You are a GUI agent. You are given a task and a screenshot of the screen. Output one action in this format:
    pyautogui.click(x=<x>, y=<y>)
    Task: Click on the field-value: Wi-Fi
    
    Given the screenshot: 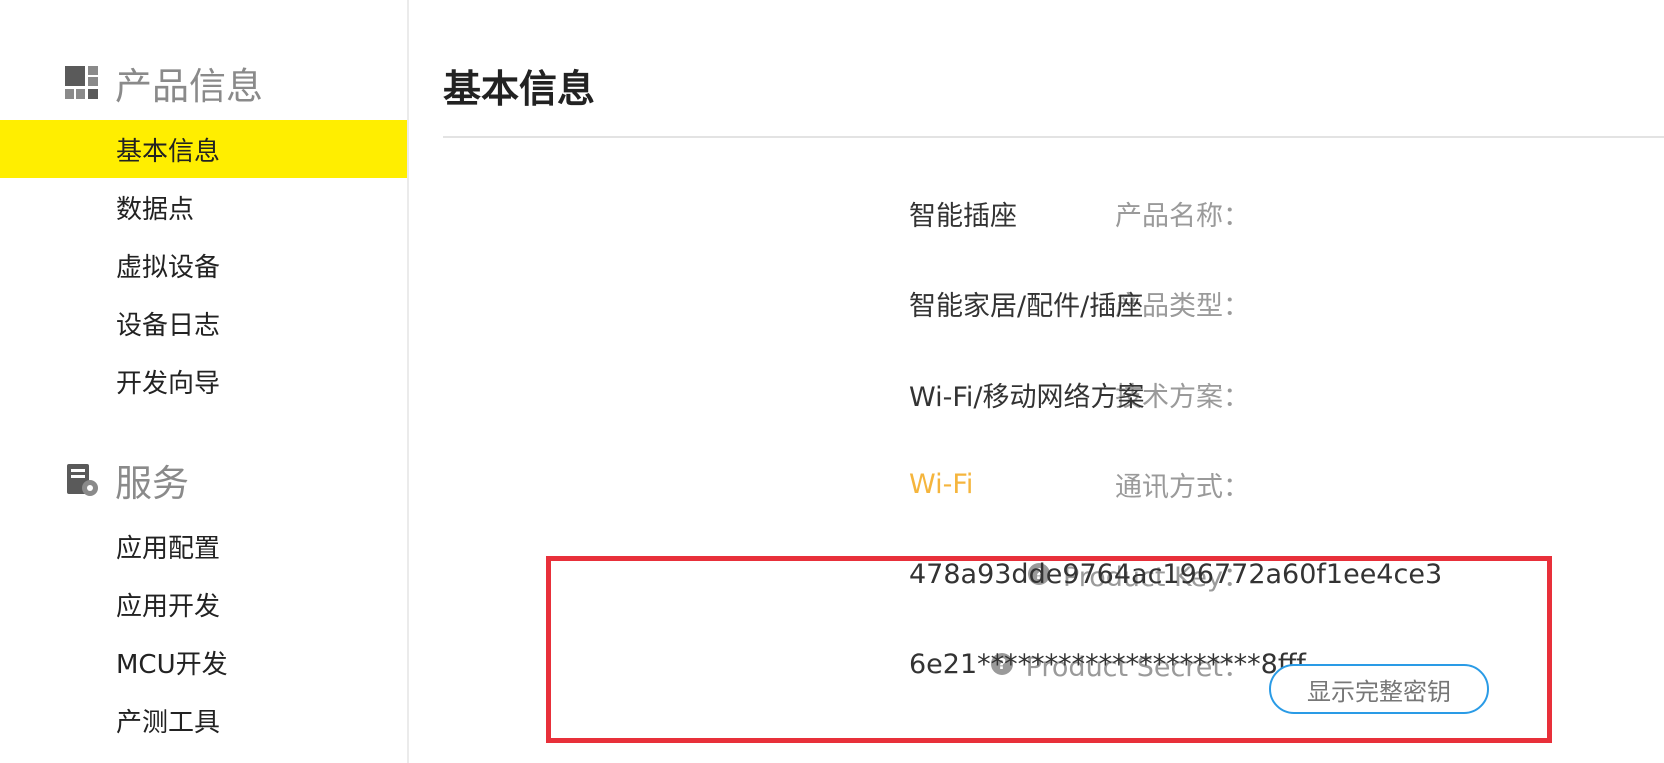 What is the action you would take?
    pyautogui.click(x=941, y=484)
    